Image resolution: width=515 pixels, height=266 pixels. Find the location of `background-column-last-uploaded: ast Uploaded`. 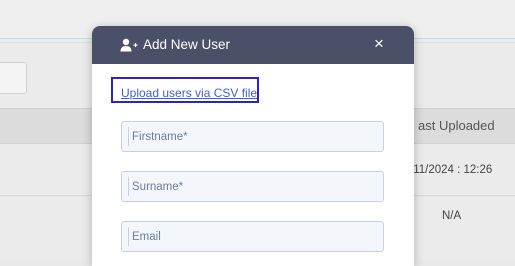

background-column-last-uploaded: ast Uploaded is located at coordinates (456, 125).